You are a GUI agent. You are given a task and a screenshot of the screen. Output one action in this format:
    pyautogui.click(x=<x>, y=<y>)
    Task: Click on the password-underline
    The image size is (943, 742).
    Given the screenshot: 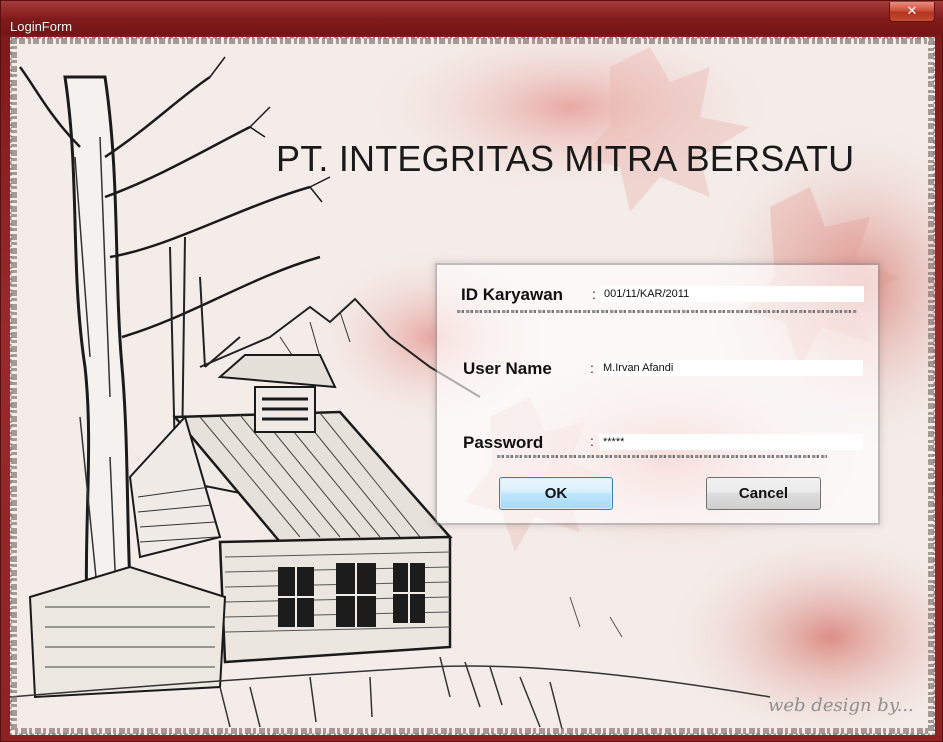 What is the action you would take?
    pyautogui.click(x=662, y=456)
    